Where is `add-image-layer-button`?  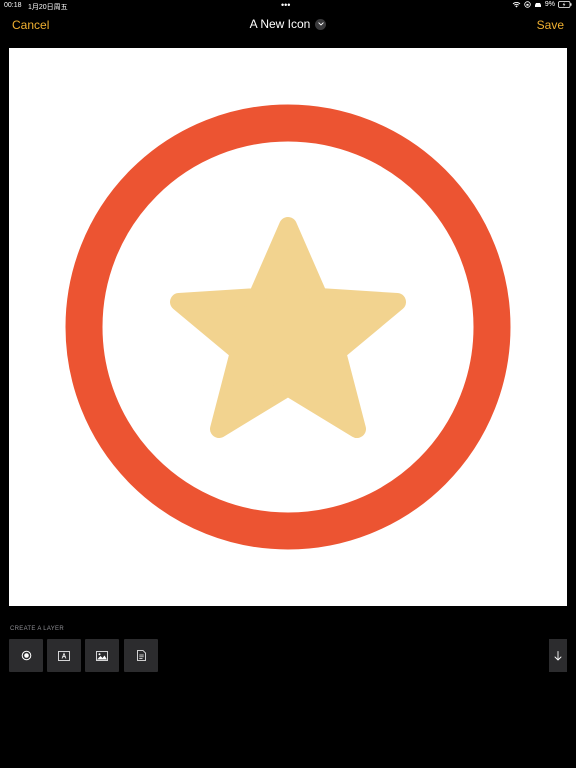 add-image-layer-button is located at coordinates (102, 655).